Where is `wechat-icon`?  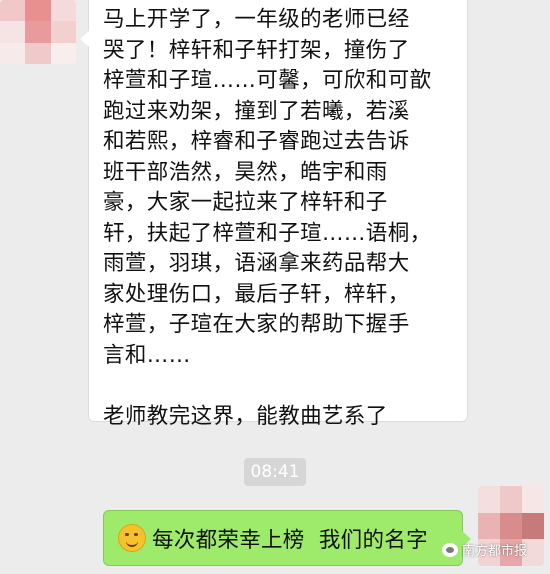 wechat-icon is located at coordinates (450, 549).